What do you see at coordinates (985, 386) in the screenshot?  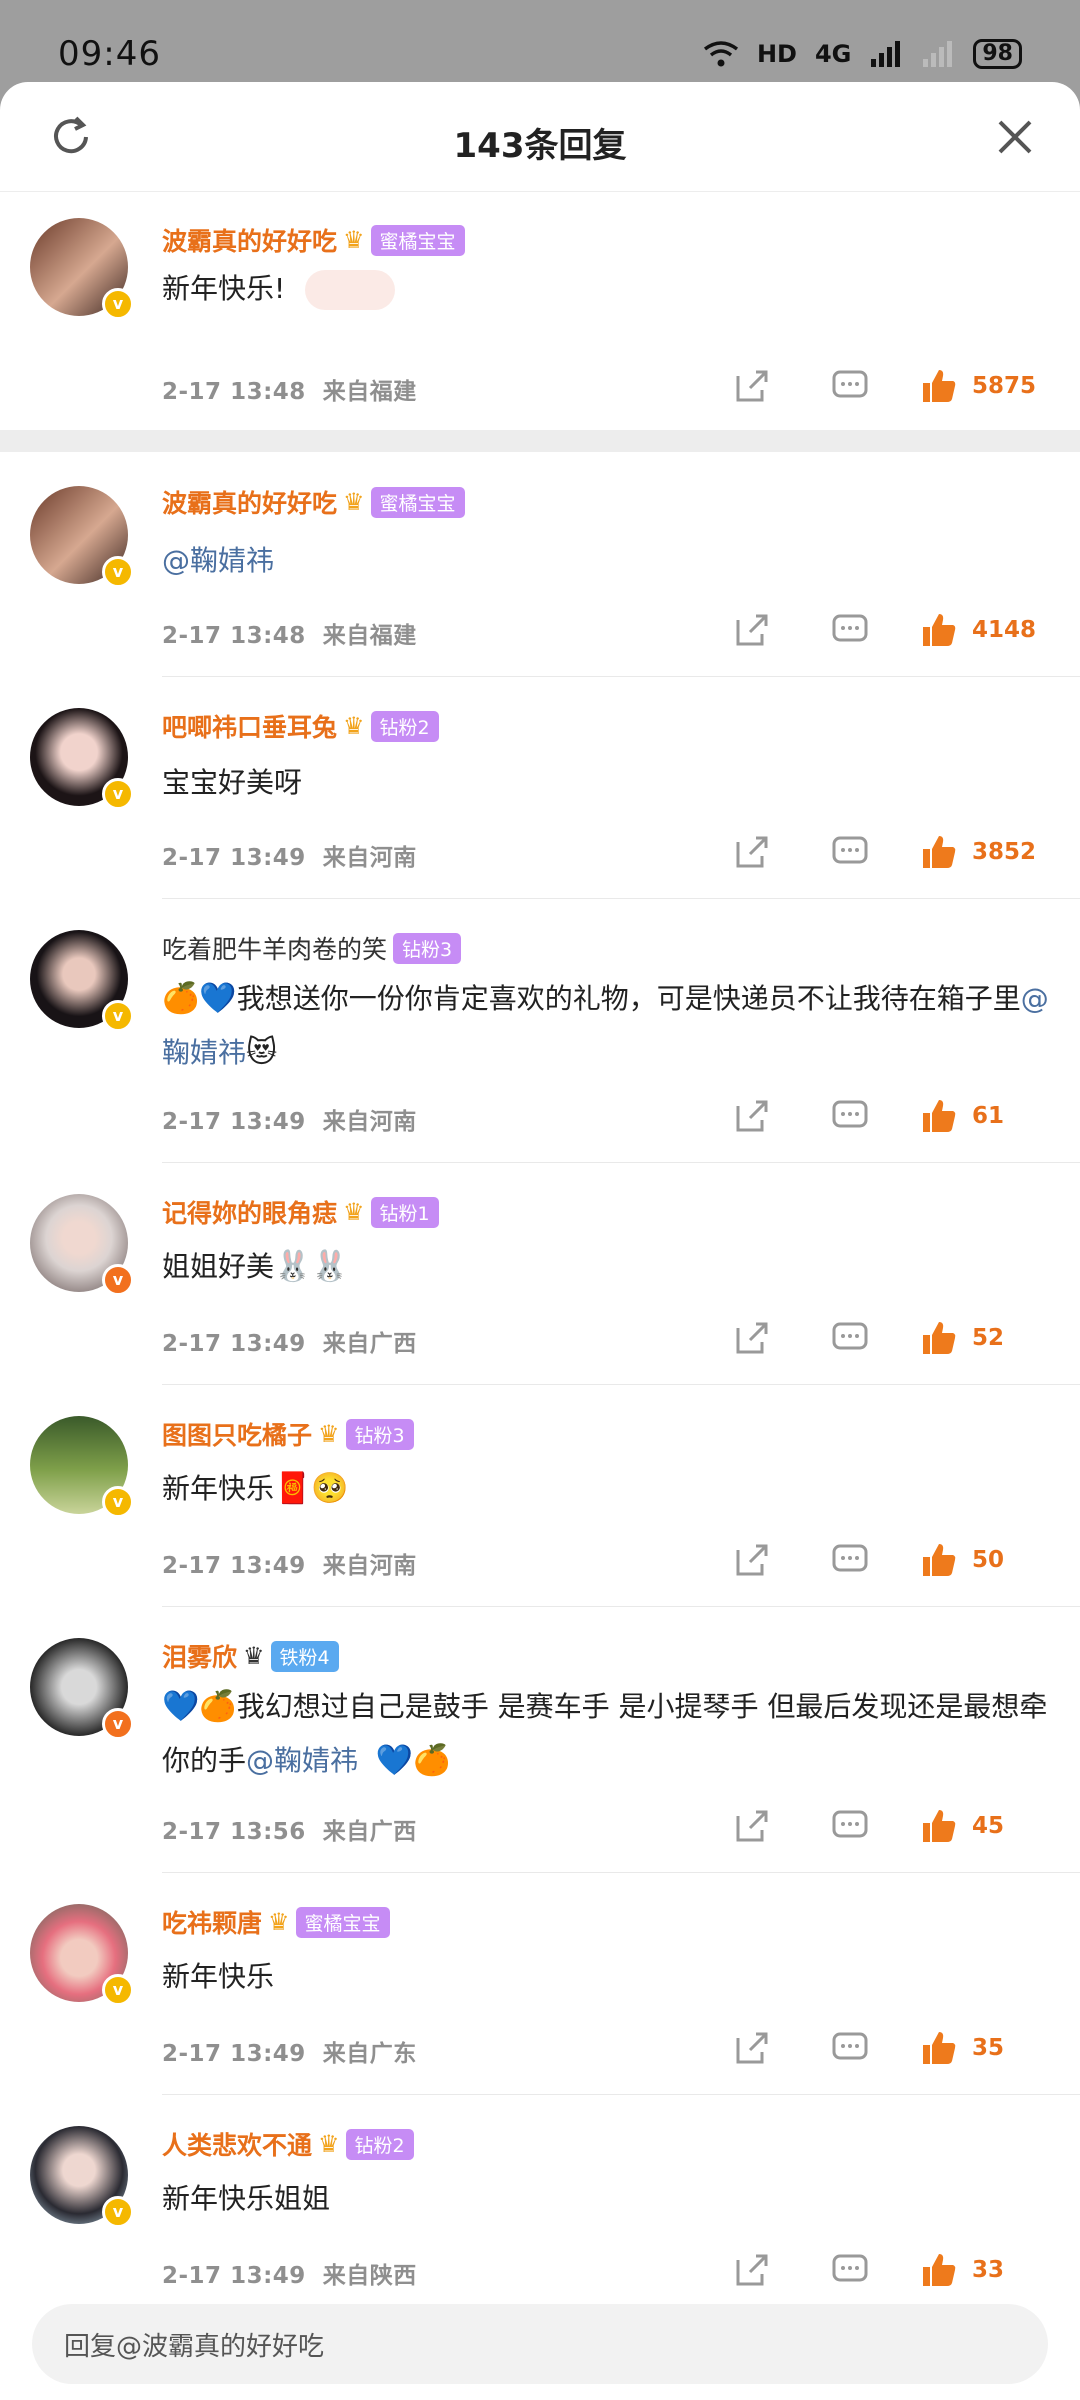 I see `like-button: 5875` at bounding box center [985, 386].